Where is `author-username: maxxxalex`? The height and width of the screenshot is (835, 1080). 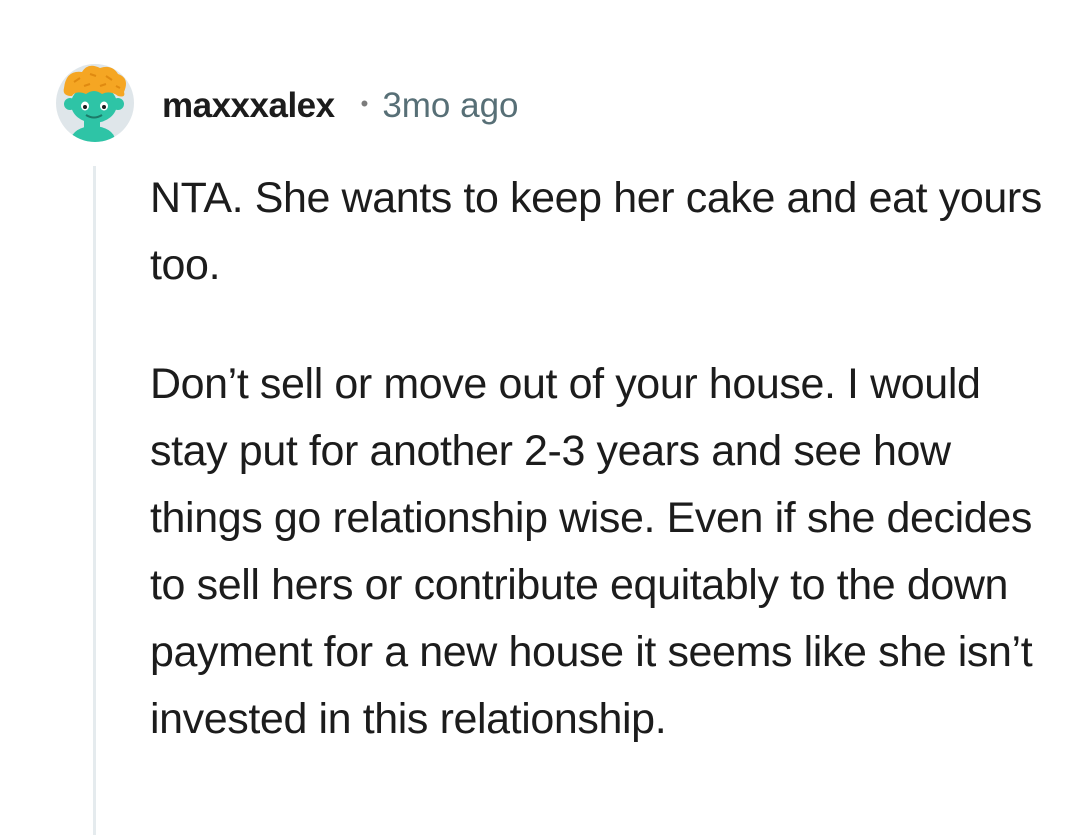 author-username: maxxxalex is located at coordinates (248, 106).